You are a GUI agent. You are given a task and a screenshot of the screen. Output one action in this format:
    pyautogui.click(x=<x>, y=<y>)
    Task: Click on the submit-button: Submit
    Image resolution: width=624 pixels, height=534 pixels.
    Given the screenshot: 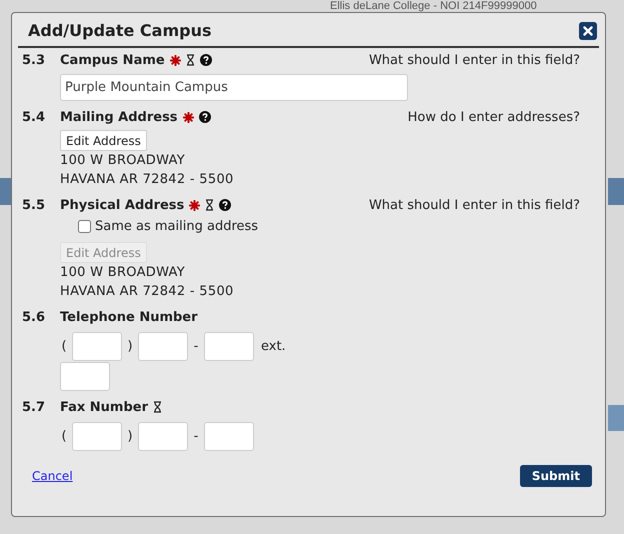 What is the action you would take?
    pyautogui.click(x=556, y=476)
    